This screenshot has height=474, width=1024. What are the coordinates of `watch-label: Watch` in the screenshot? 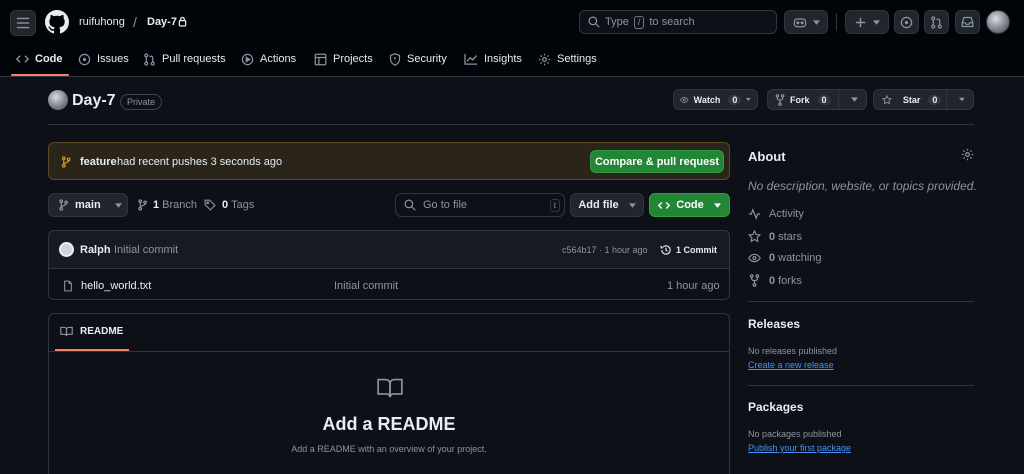 It's located at (707, 99).